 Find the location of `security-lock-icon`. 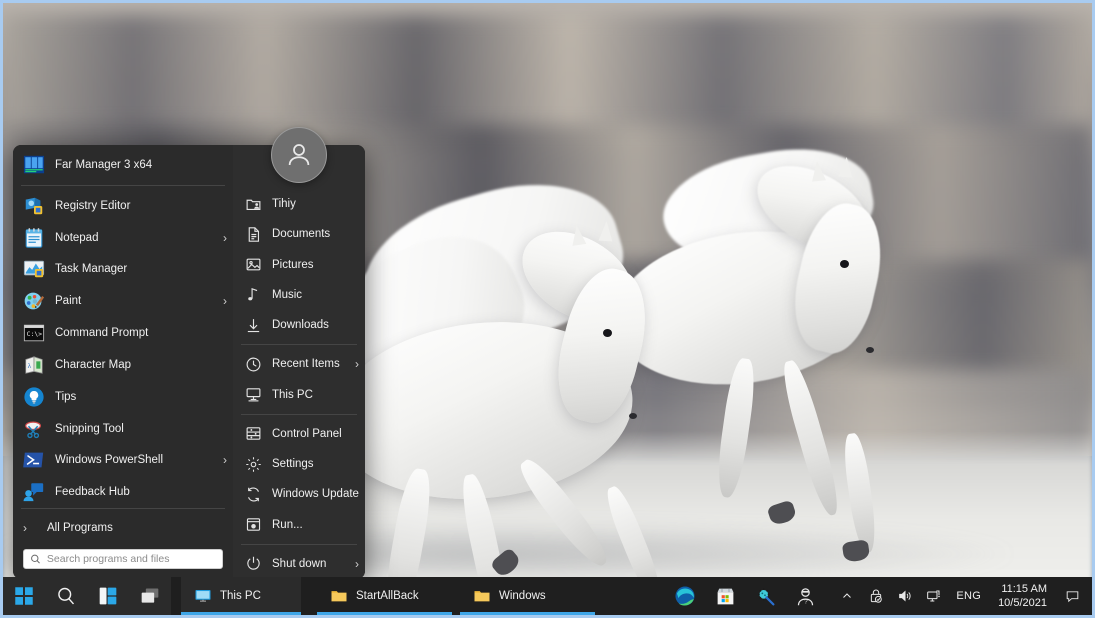

security-lock-icon is located at coordinates (877, 596).